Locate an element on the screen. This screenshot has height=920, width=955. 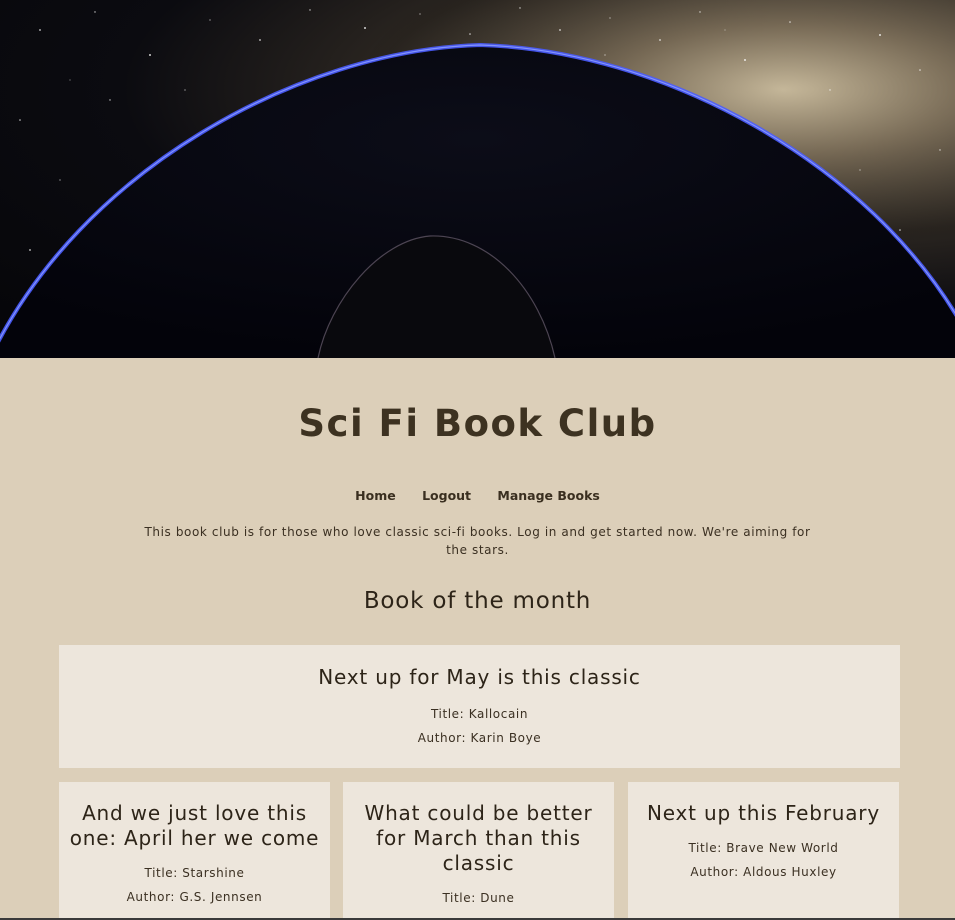
main-navigation: Home Logout Manage Books is located at coordinates (477, 495).